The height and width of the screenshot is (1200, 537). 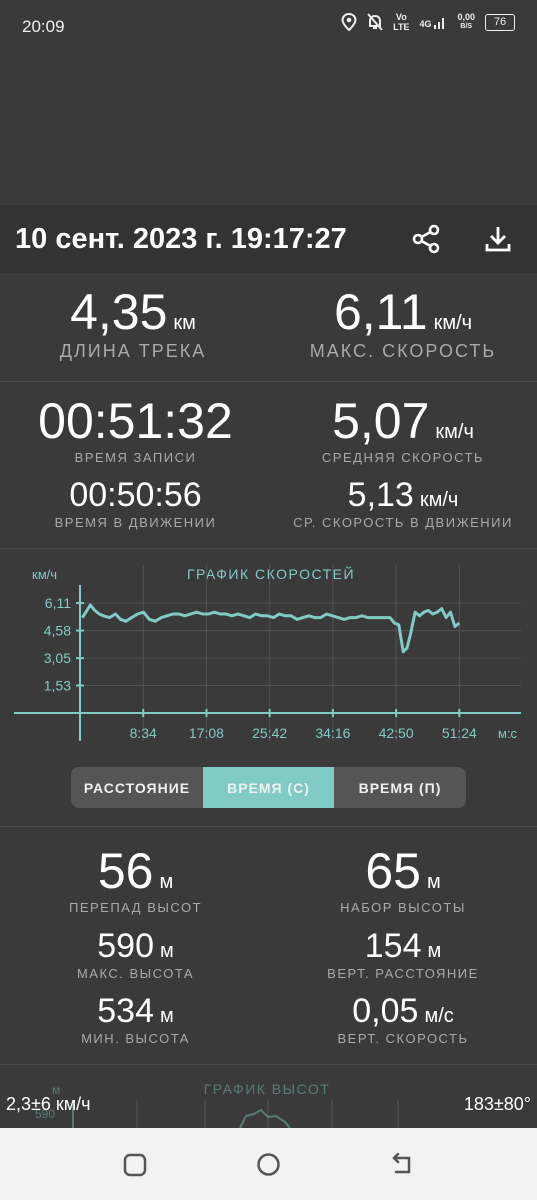 What do you see at coordinates (166, 1016) in the screenshot?
I see `min-elevation-unit: м` at bounding box center [166, 1016].